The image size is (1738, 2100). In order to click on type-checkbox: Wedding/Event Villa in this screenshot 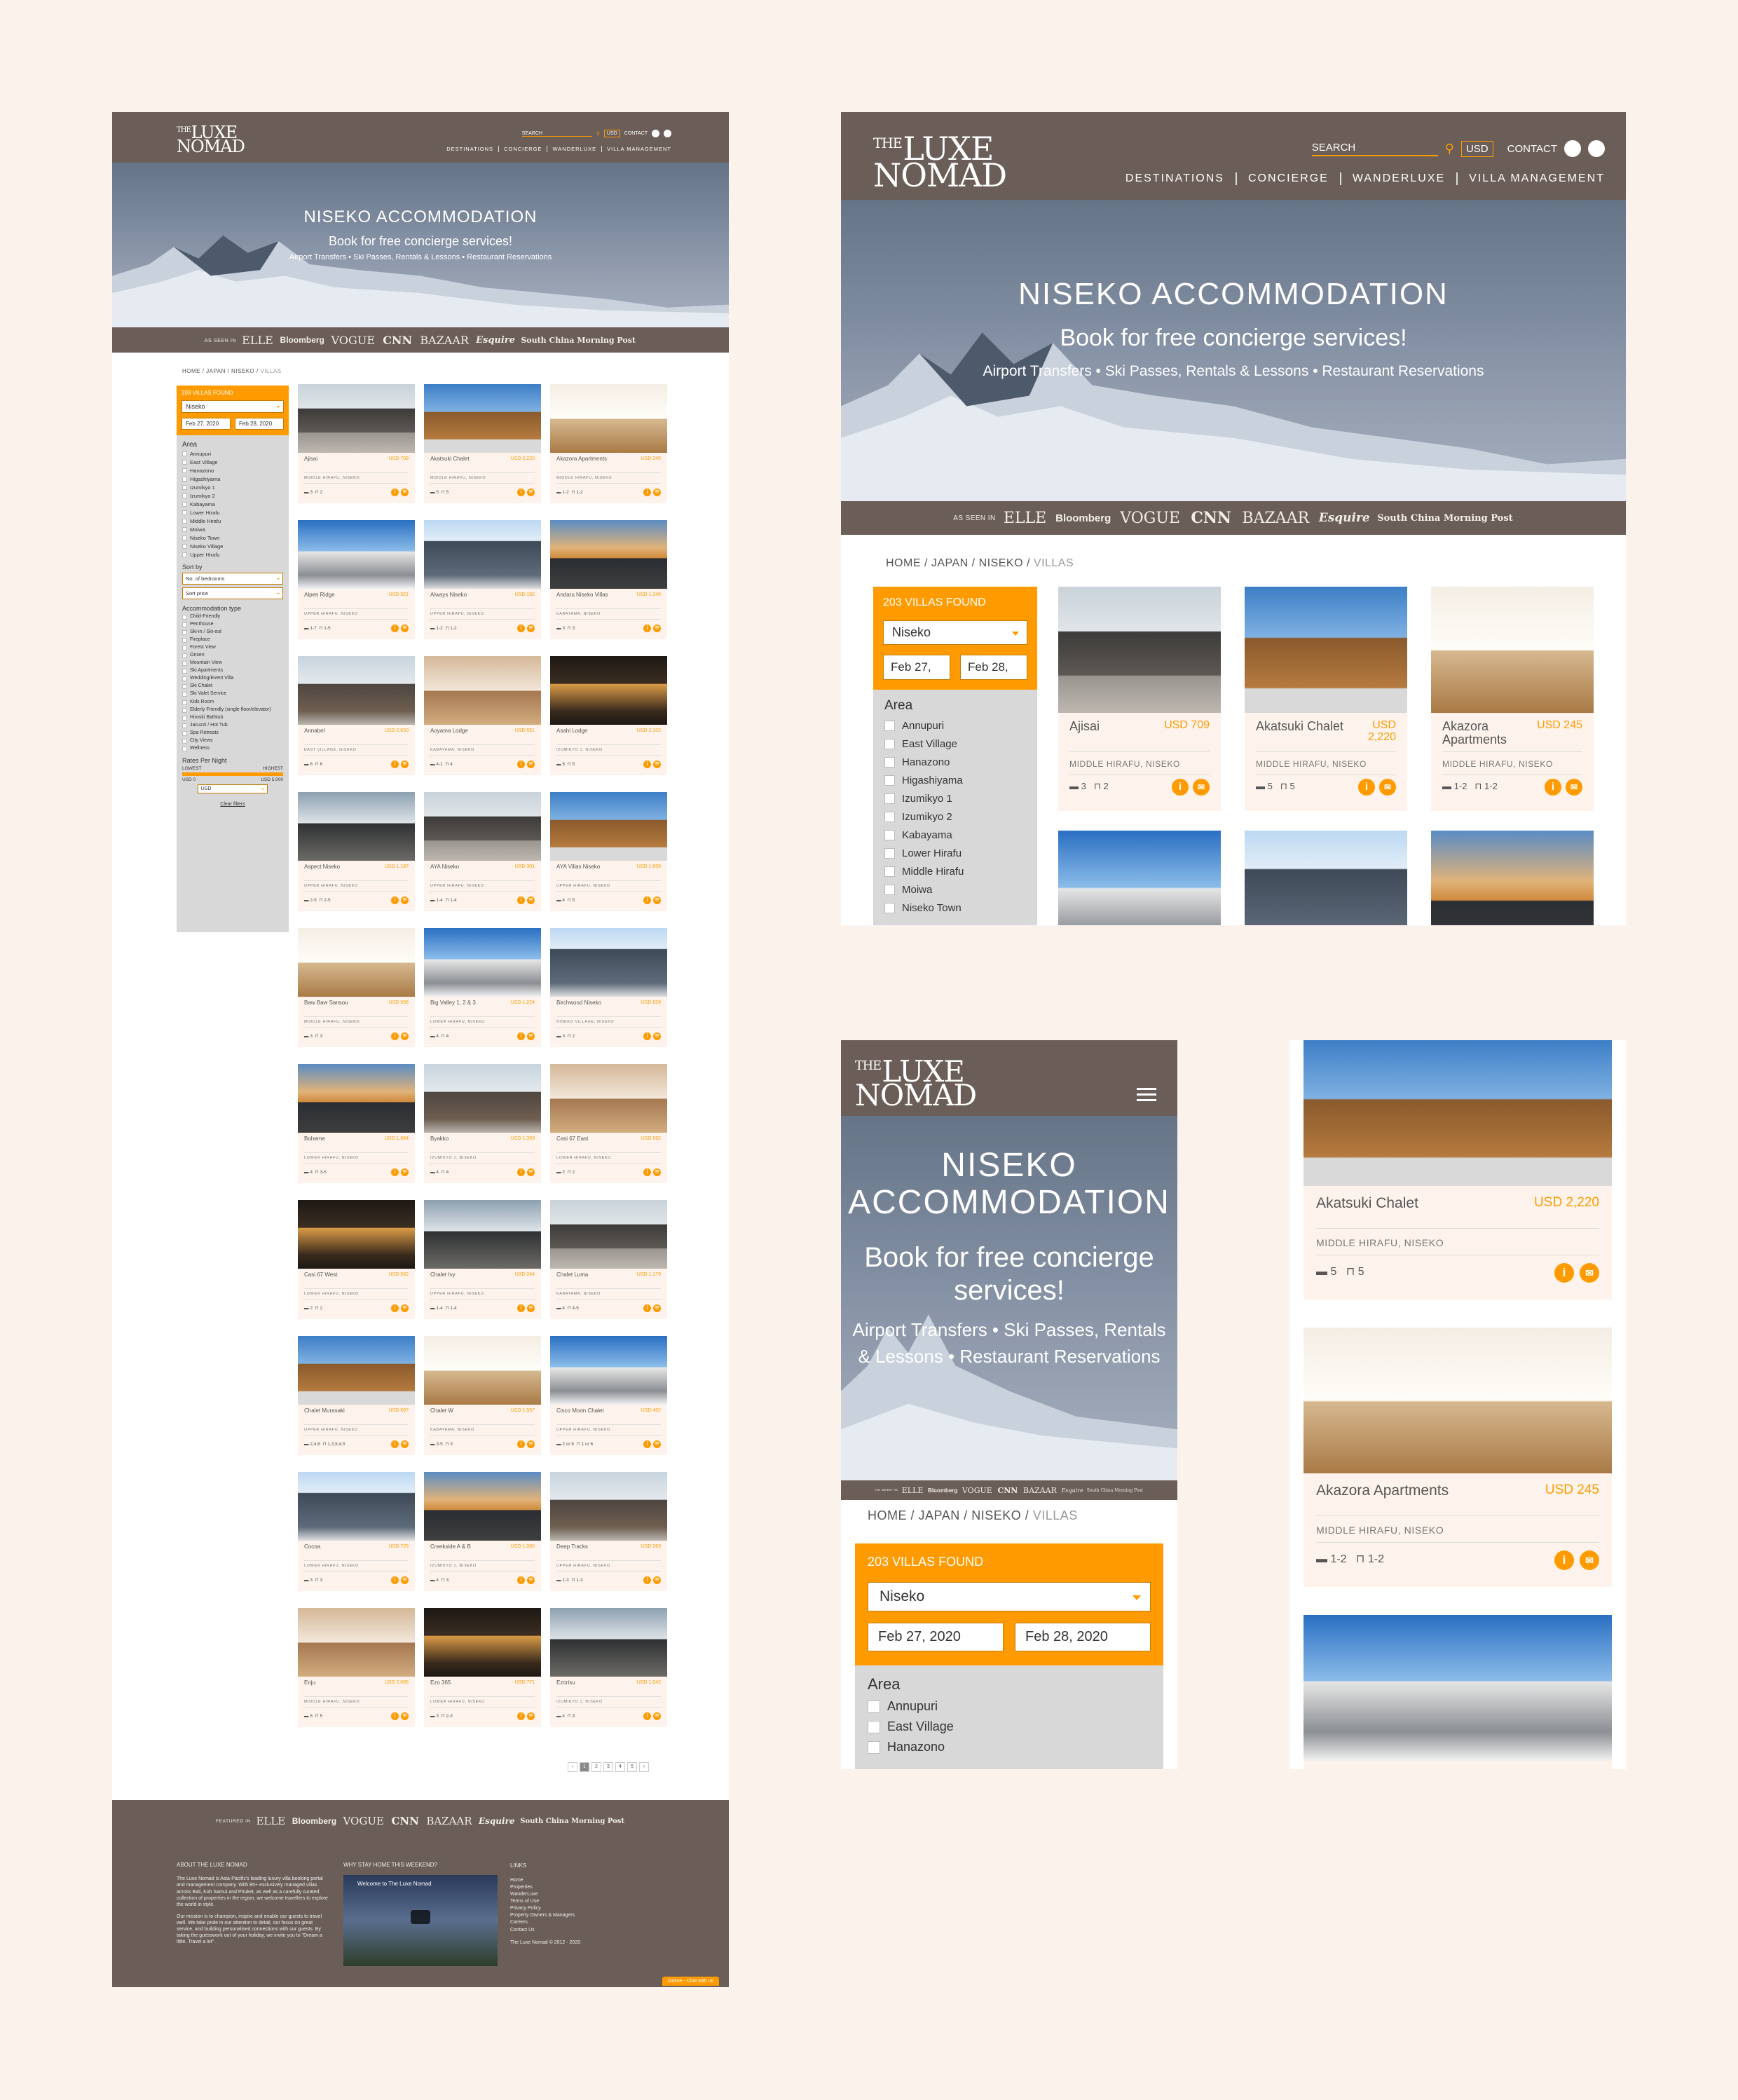, I will do `click(233, 679)`.